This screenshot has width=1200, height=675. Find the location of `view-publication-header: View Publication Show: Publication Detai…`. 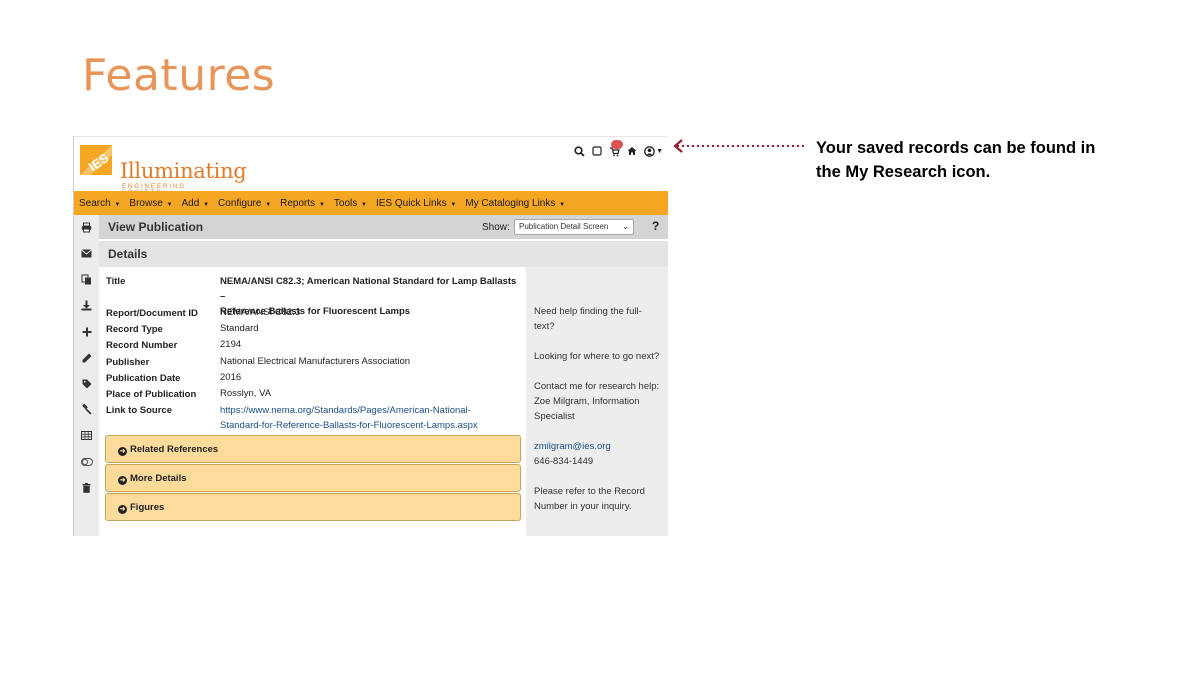

view-publication-header: View Publication Show: Publication Detai… is located at coordinates (383, 227).